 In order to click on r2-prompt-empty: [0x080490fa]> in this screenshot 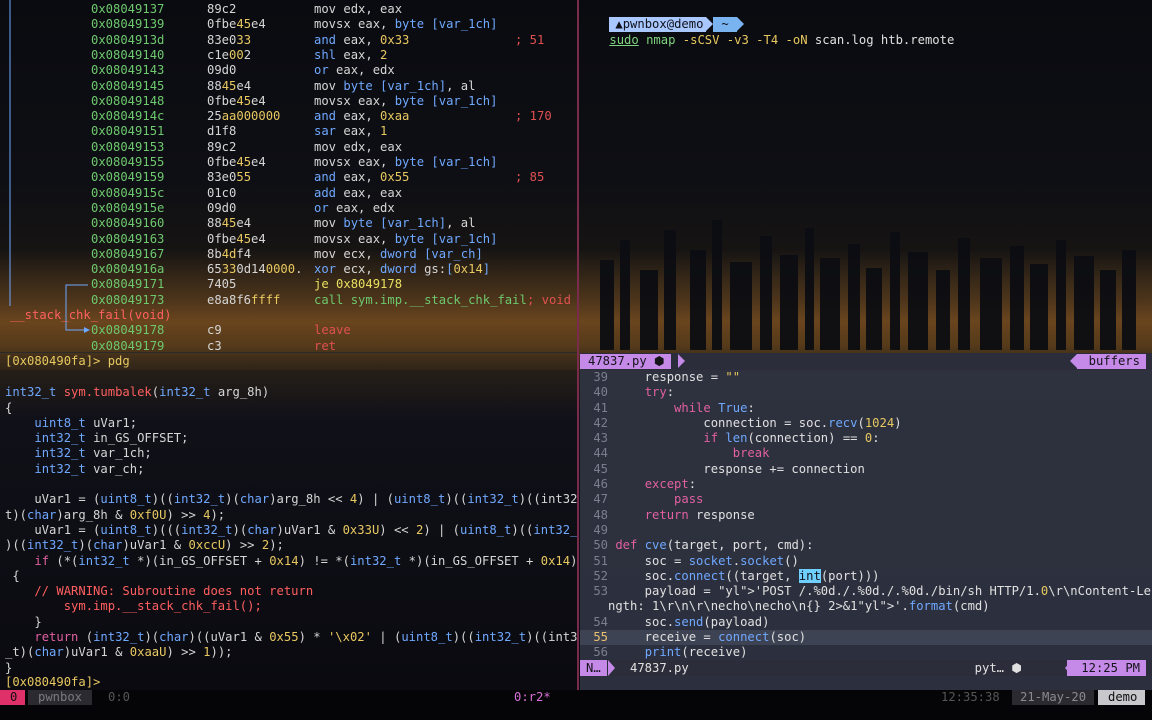, I will do `click(52, 682)`.